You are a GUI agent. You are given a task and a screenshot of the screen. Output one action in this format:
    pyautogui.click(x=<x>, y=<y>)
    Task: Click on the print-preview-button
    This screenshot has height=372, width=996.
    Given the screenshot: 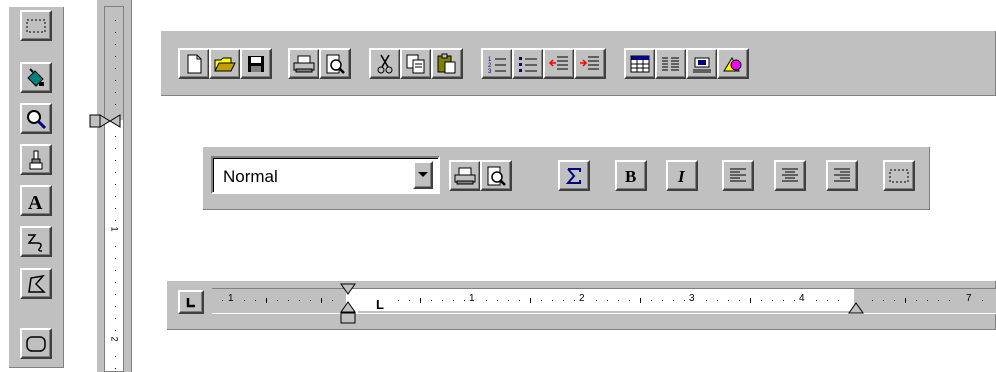 What is the action you would take?
    pyautogui.click(x=335, y=63)
    